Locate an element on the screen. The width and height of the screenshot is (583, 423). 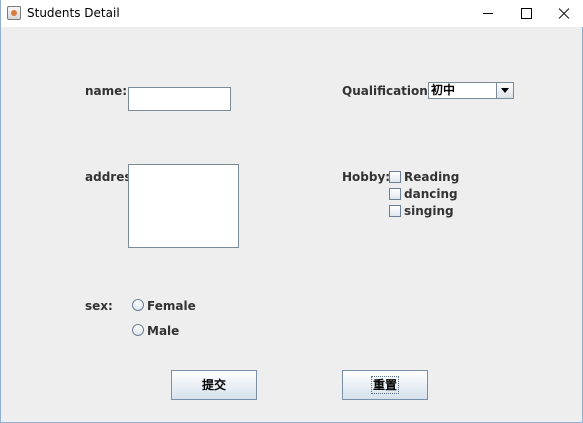
qualification-selected-value: 初中 is located at coordinates (443, 90).